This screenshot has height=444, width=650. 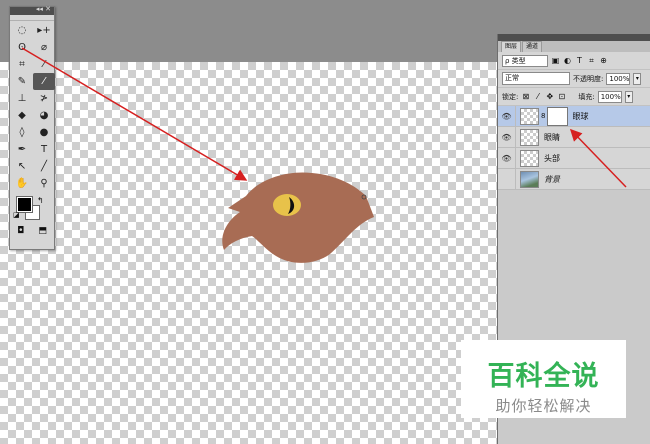 I want to click on default-colors-icon: ◪, so click(x=16, y=215).